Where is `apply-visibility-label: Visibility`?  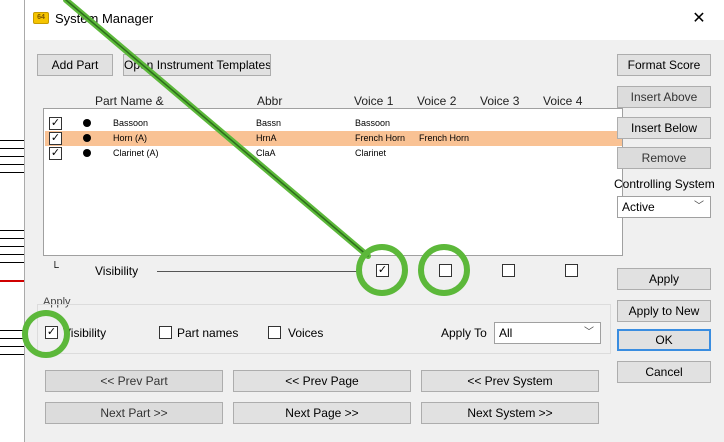
apply-visibility-label: Visibility is located at coordinates (85, 333).